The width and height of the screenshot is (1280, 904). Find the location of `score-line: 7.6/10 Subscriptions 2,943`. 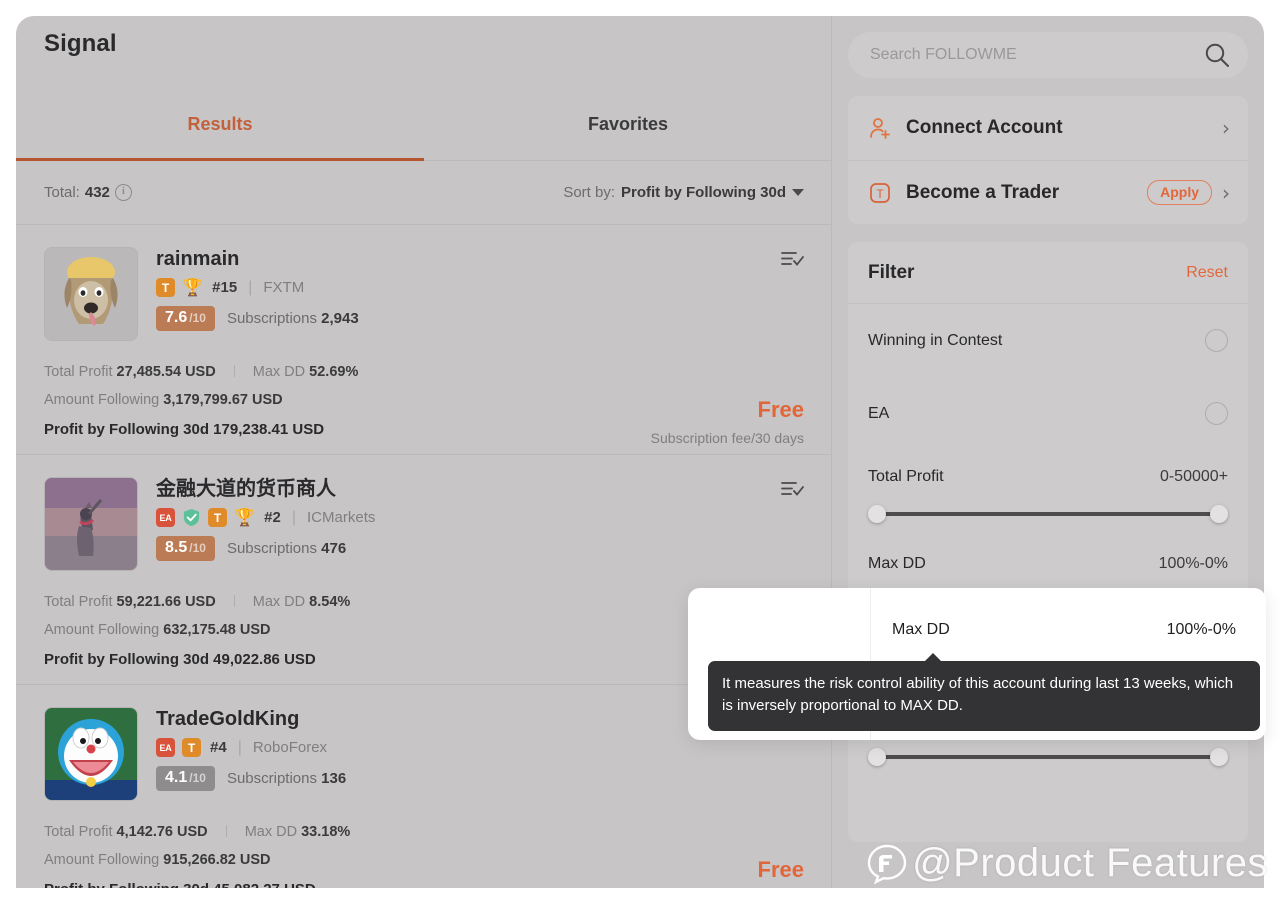

score-line: 7.6/10 Subscriptions 2,943 is located at coordinates (480, 318).